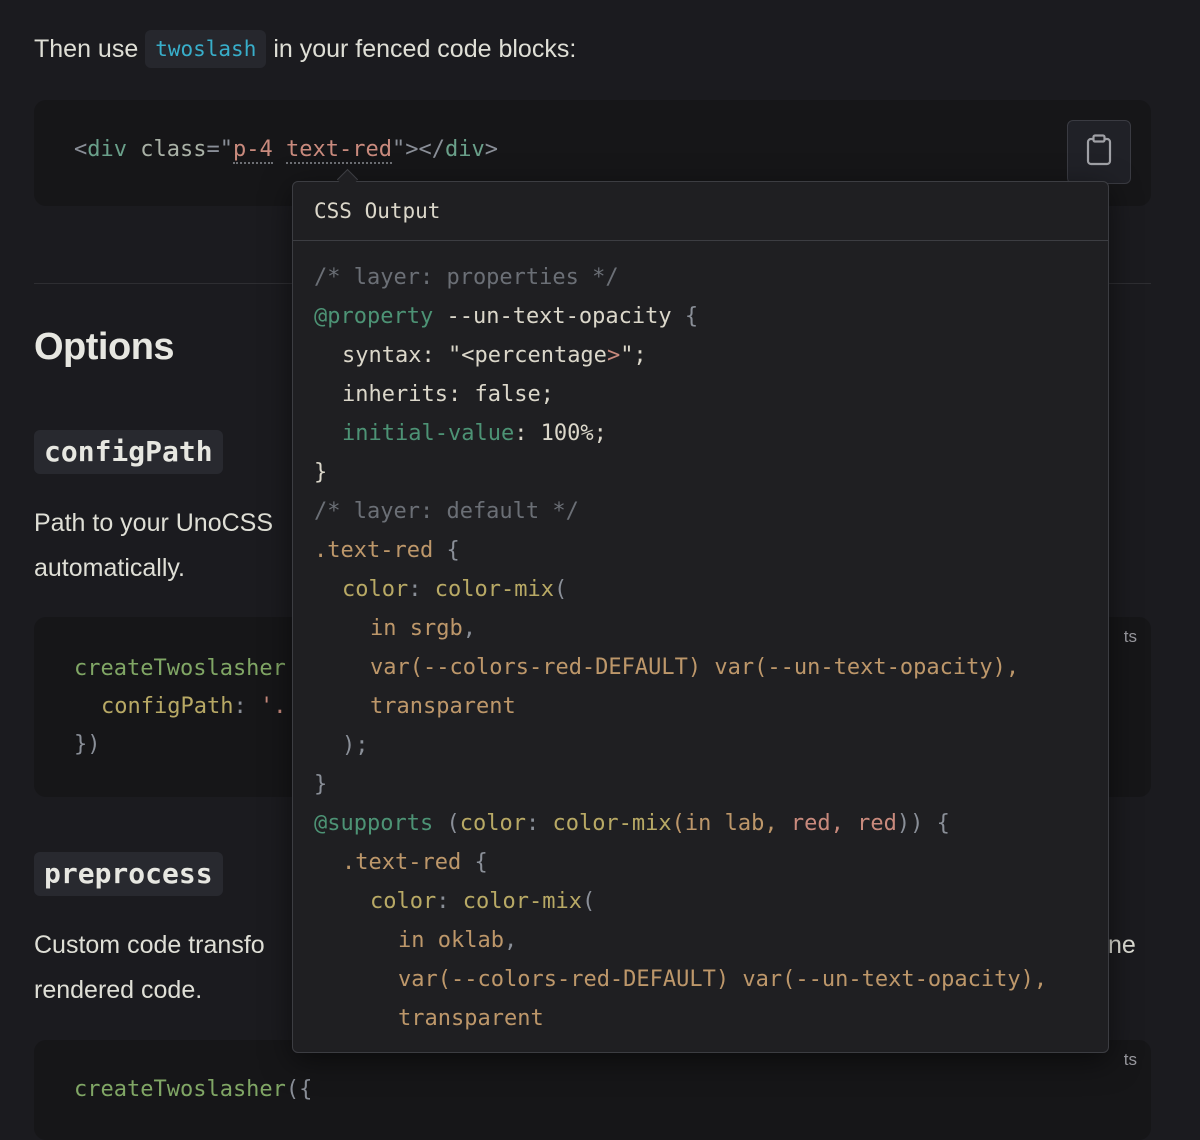 This screenshot has width=1200, height=1140. Describe the element at coordinates (128, 874) in the screenshot. I see `preprocess-heading: preprocess` at that location.